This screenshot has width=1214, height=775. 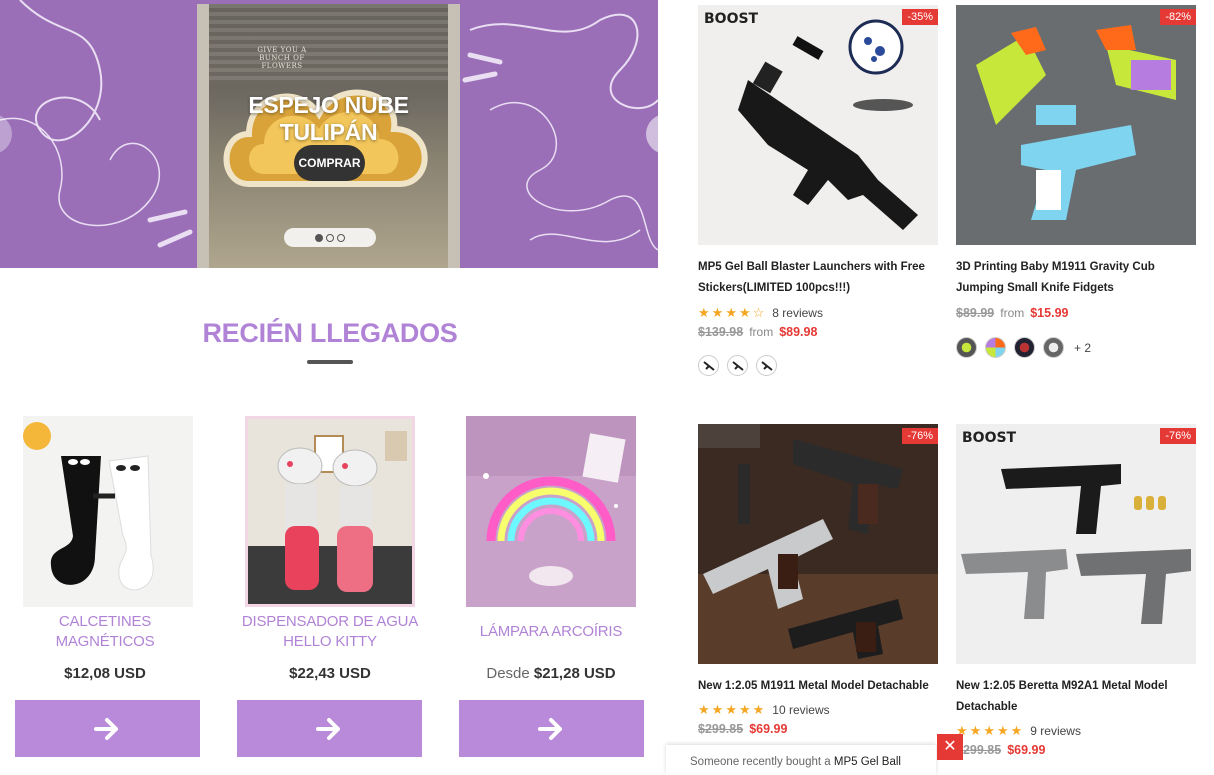 What do you see at coordinates (1076, 544) in the screenshot?
I see `beretta-metal-image: BOOST -76%` at bounding box center [1076, 544].